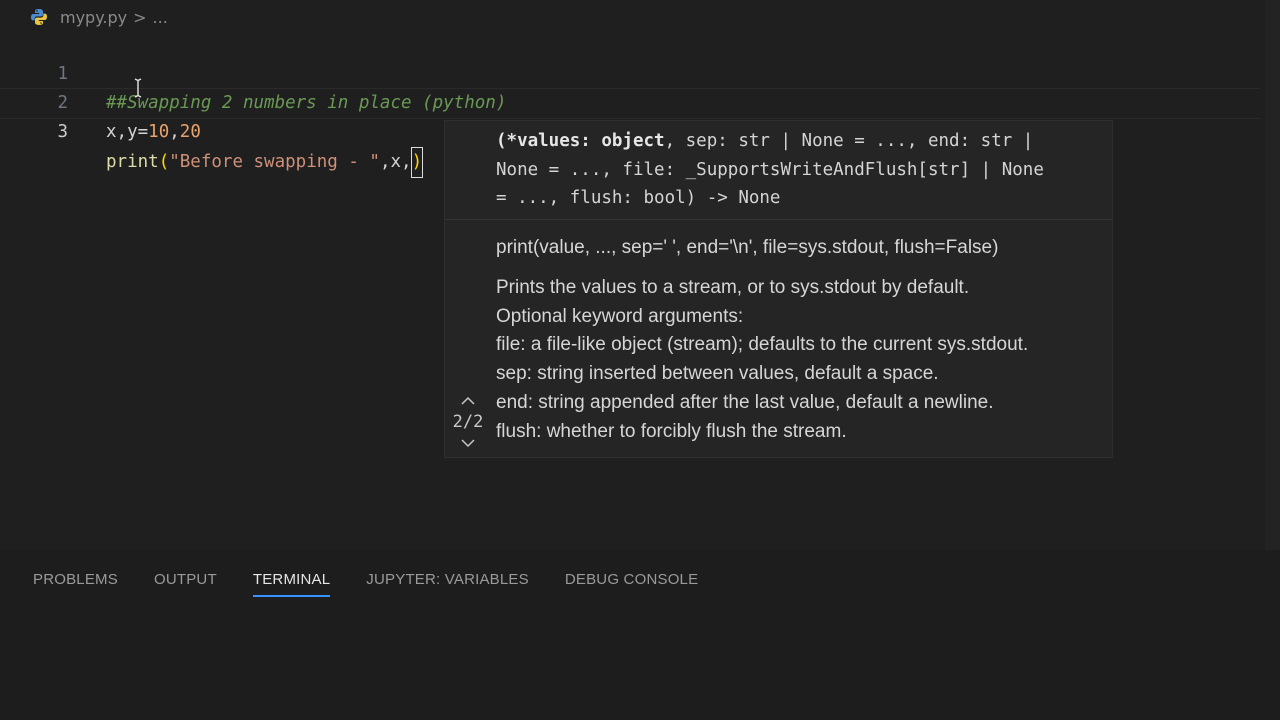 The height and width of the screenshot is (720, 1280). What do you see at coordinates (132, 162) in the screenshot?
I see `code-function: print` at bounding box center [132, 162].